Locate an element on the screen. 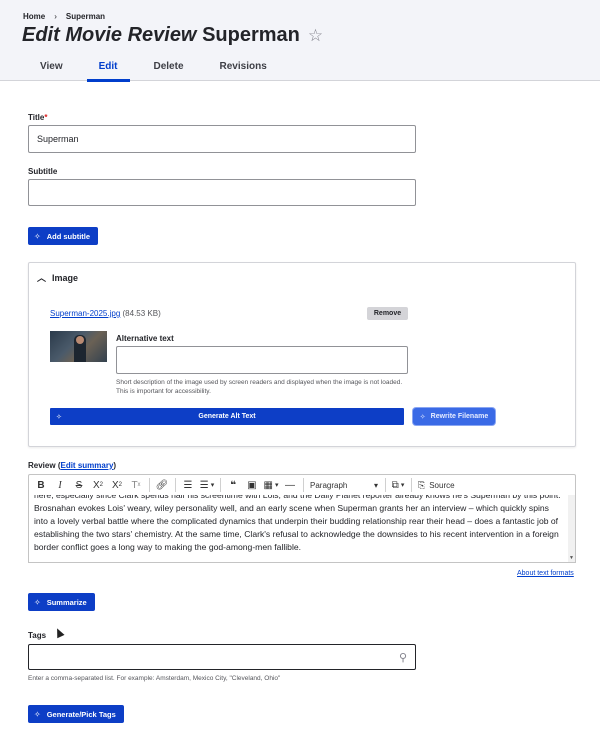  superscript-mark: 2 is located at coordinates (101, 485).